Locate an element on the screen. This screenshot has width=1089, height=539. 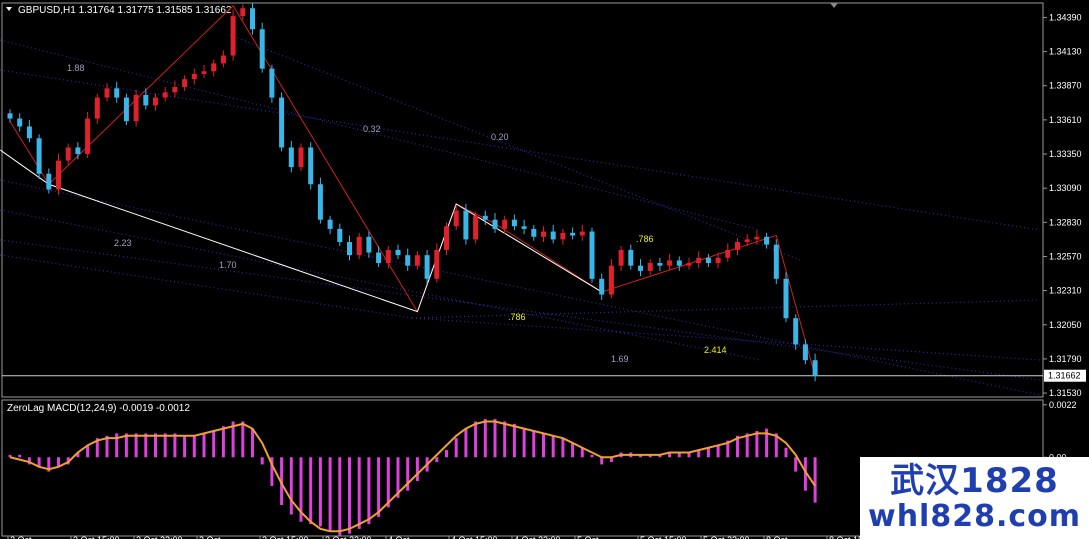
time-tick-label: 2 Oct is located at coordinates (21, 537).